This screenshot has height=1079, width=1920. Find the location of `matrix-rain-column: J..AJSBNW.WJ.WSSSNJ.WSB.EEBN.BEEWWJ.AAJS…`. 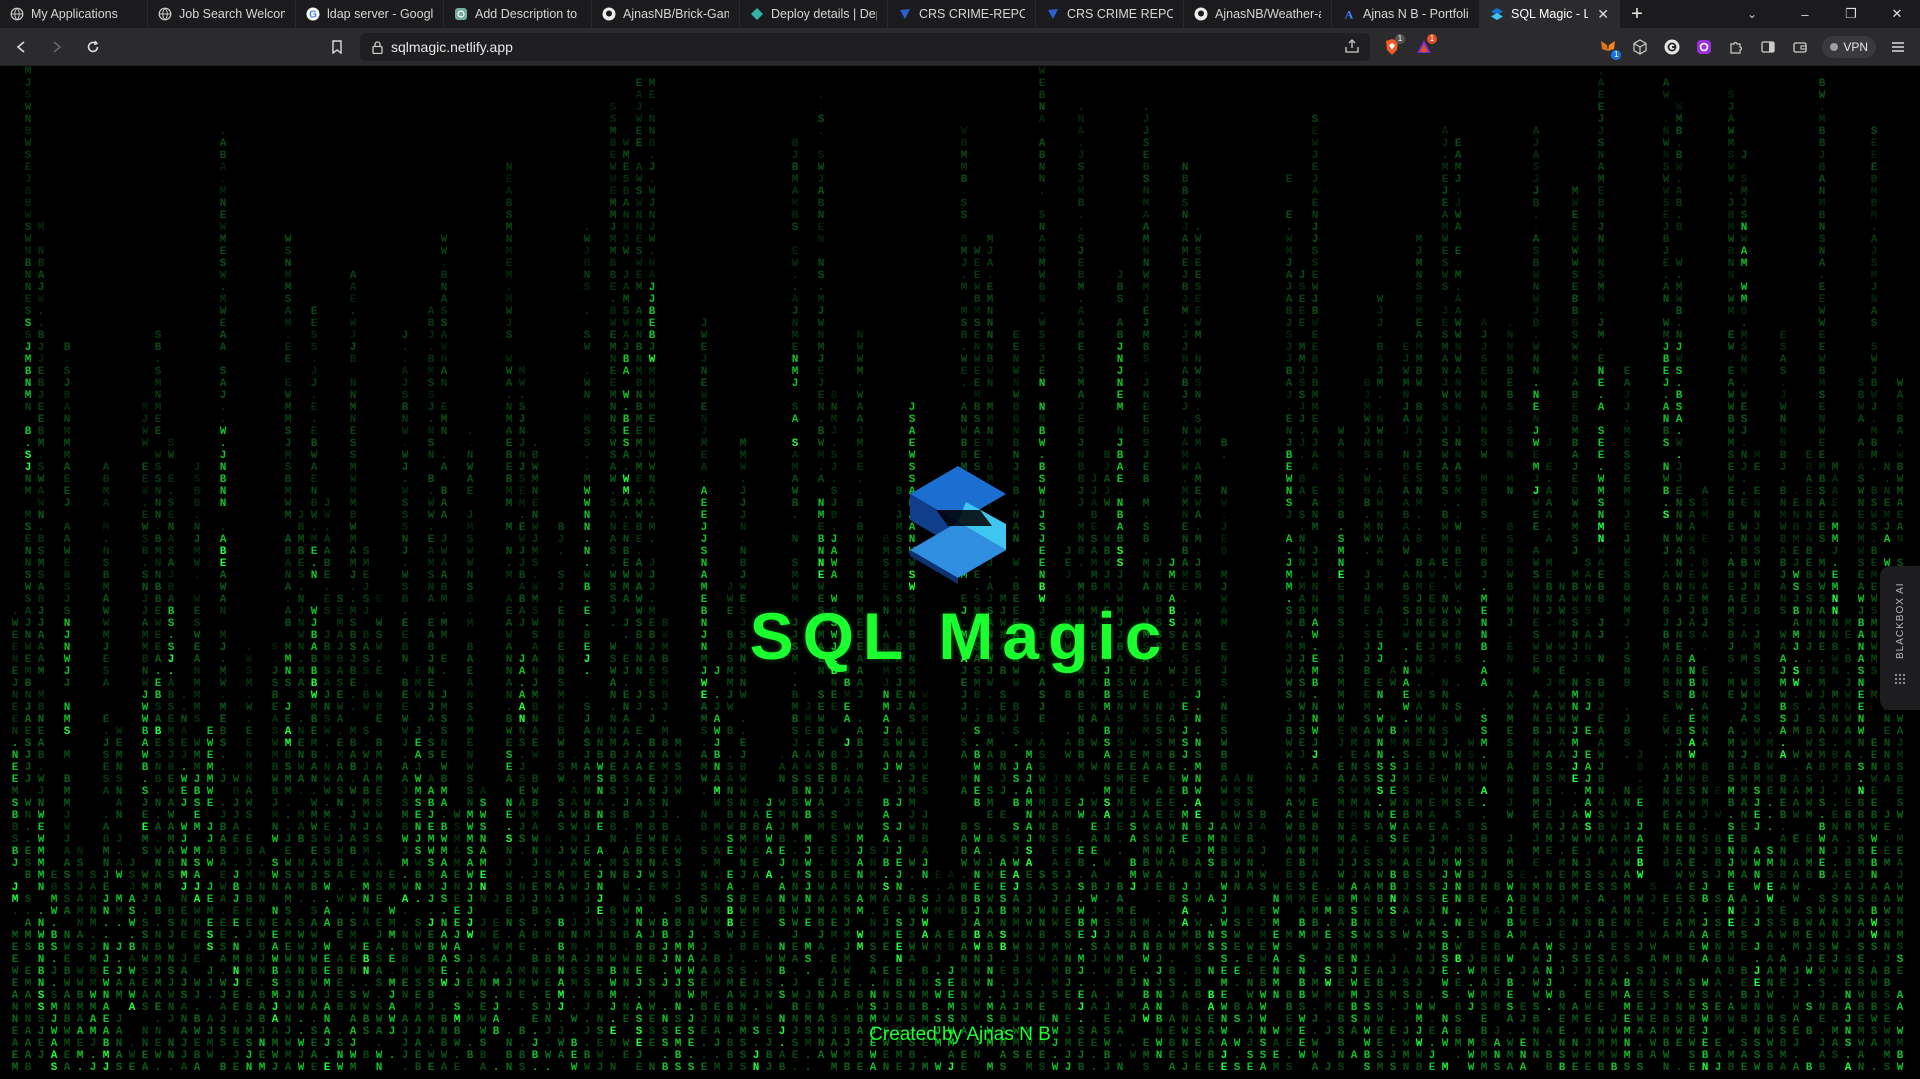

matrix-rain-column: J..AJSBNW.WJ.WSSSNJ.WSB.EEBN.BEEWWJ.AAJS… is located at coordinates (405, 702).